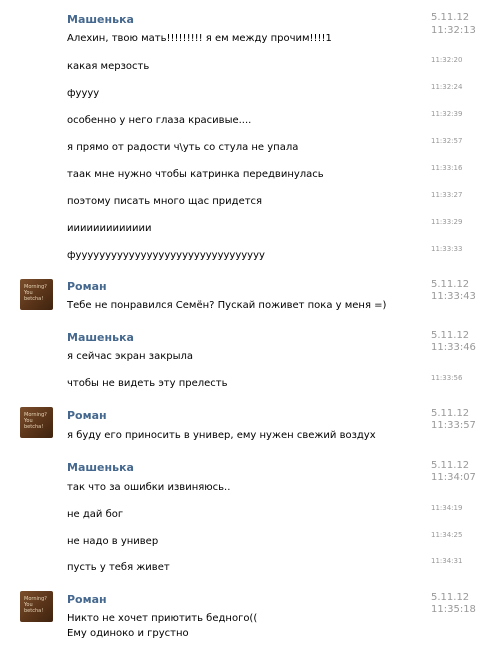  What do you see at coordinates (83, 93) in the screenshot?
I see `message-text: фуууу` at bounding box center [83, 93].